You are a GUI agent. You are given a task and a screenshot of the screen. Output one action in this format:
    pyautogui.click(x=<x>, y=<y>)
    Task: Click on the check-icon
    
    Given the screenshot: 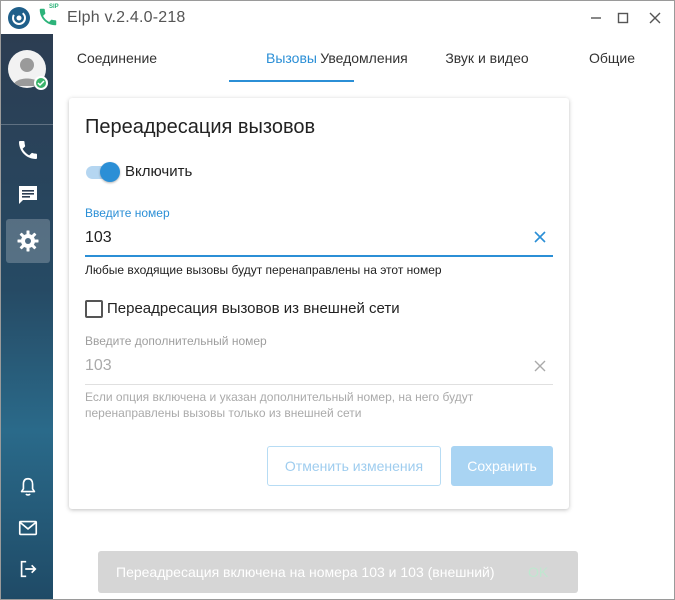 What is the action you would take?
    pyautogui.click(x=41, y=83)
    